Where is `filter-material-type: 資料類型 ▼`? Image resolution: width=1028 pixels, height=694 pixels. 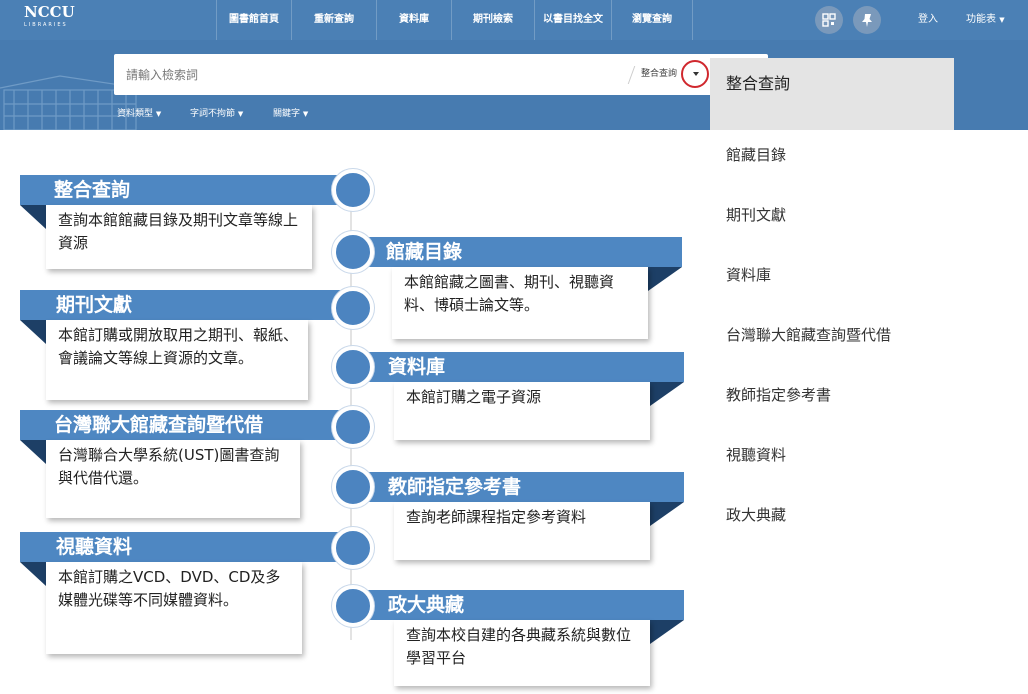 filter-material-type: 資料類型 ▼ is located at coordinates (139, 114).